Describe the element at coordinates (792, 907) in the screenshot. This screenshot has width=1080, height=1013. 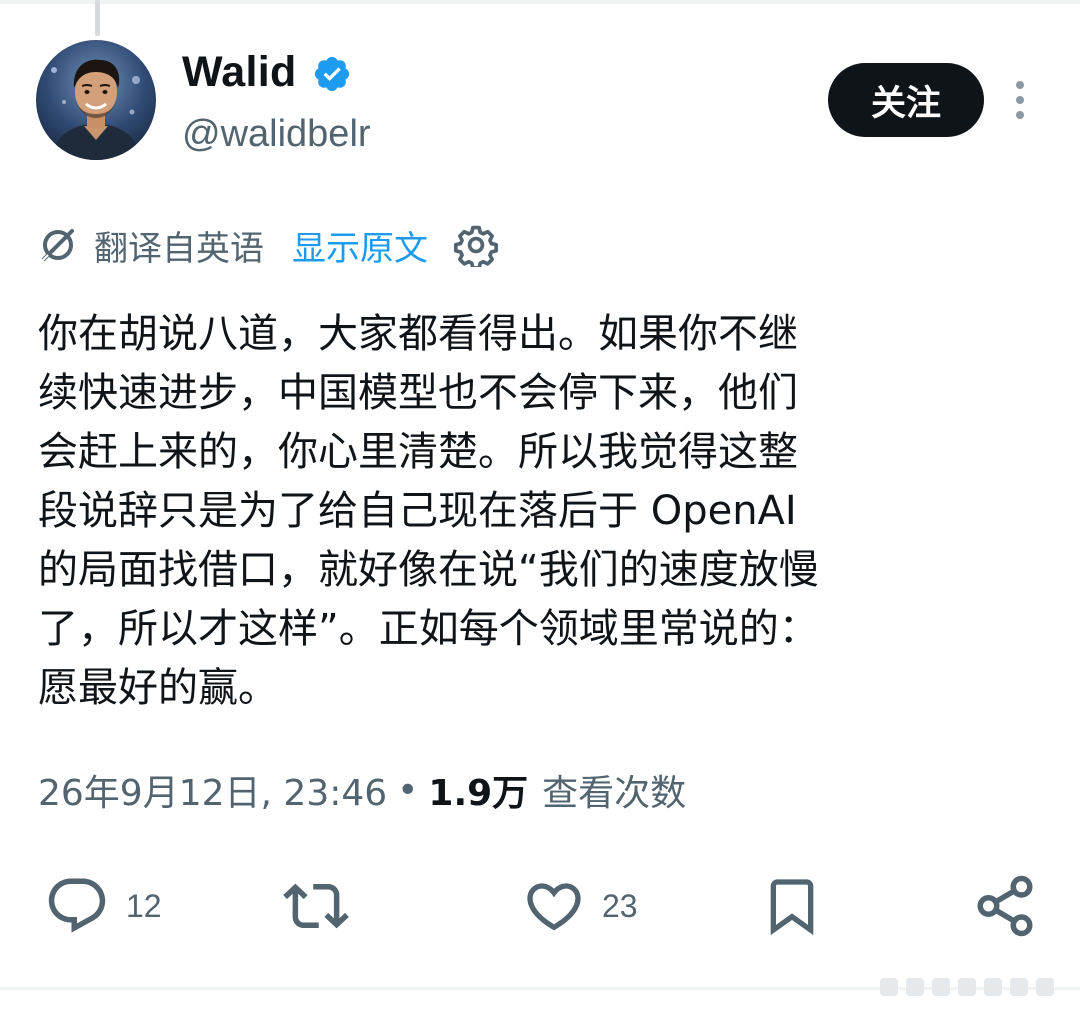
I see `bookmark-icon` at that location.